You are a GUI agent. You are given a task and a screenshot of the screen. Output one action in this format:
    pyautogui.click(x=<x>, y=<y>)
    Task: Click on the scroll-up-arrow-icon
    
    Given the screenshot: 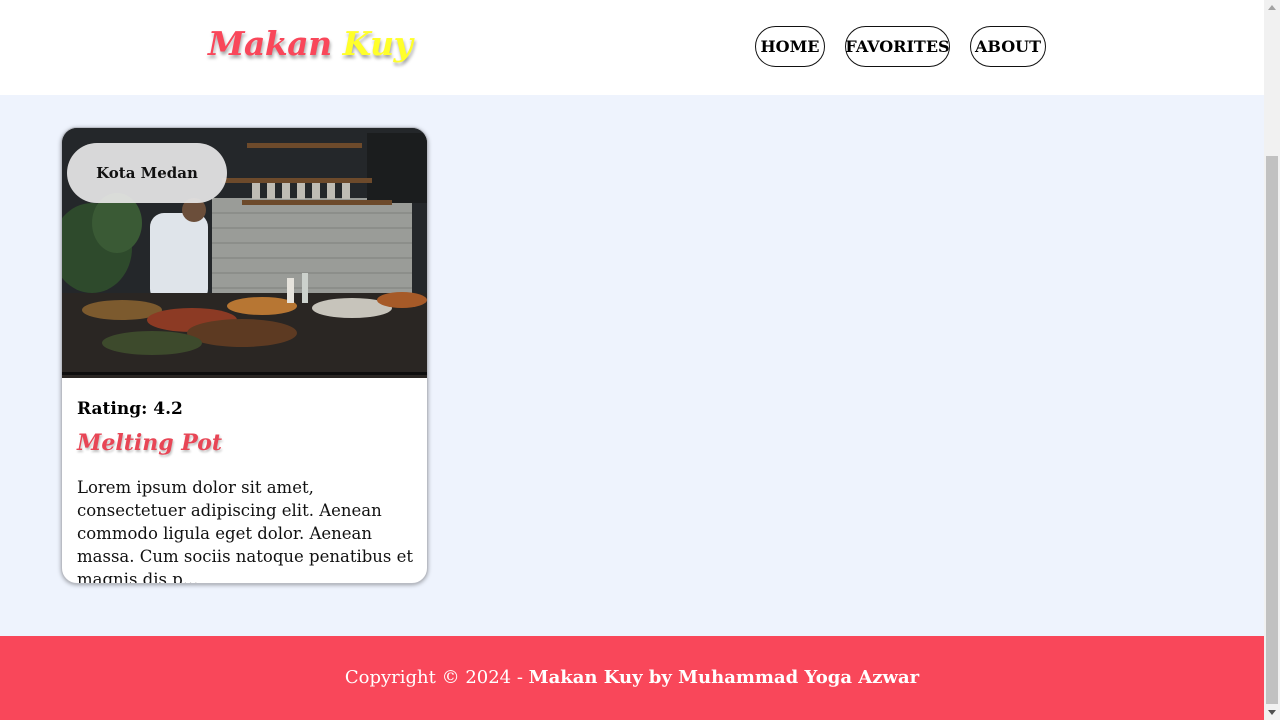 What is the action you would take?
    pyautogui.click(x=1272, y=7)
    